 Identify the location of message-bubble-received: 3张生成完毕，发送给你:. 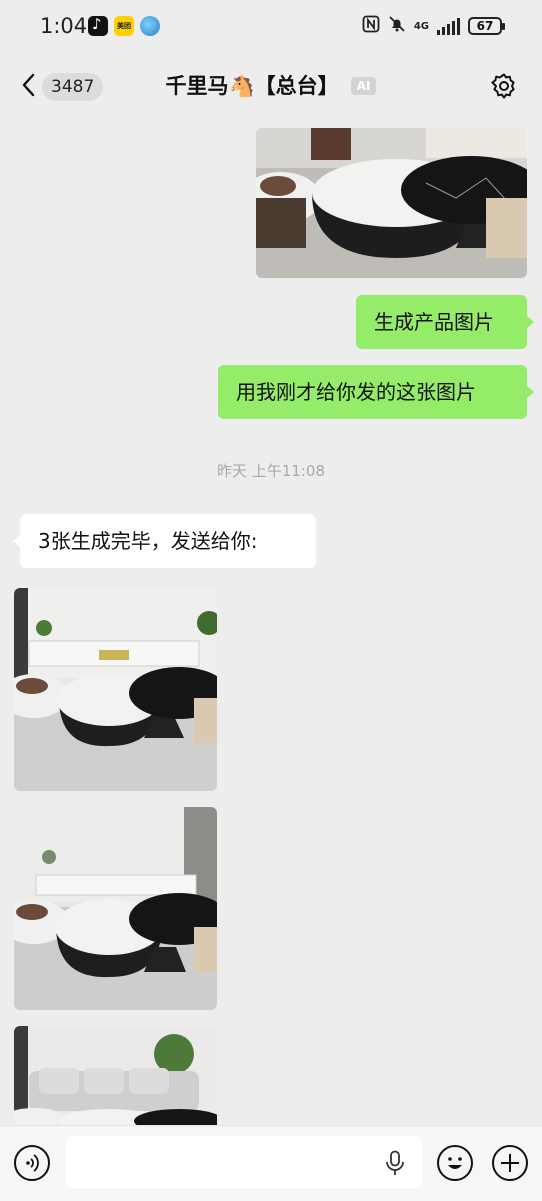
(164, 541).